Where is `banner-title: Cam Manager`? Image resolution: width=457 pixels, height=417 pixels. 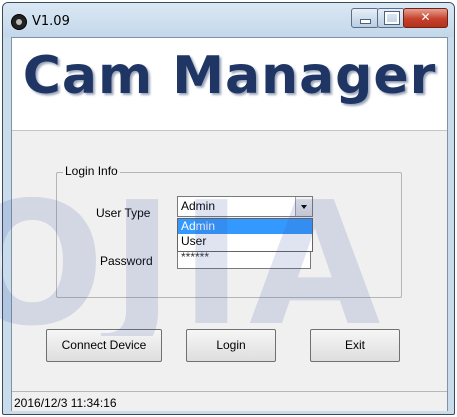
banner-title: Cam Manager is located at coordinates (229, 76).